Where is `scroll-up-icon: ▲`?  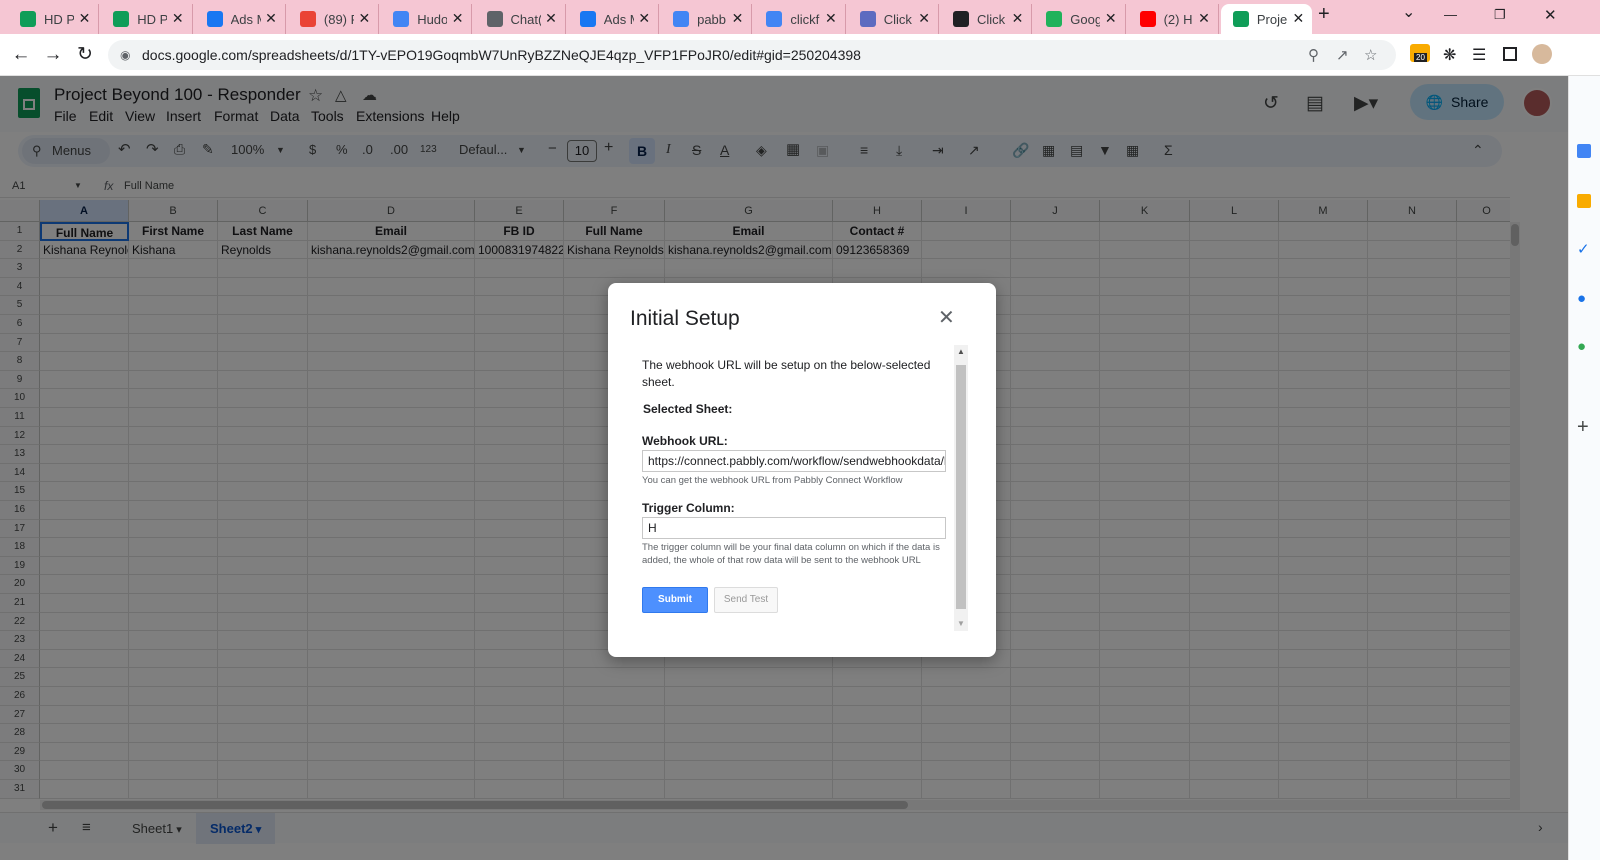
scroll-up-icon: ▲ is located at coordinates (961, 351).